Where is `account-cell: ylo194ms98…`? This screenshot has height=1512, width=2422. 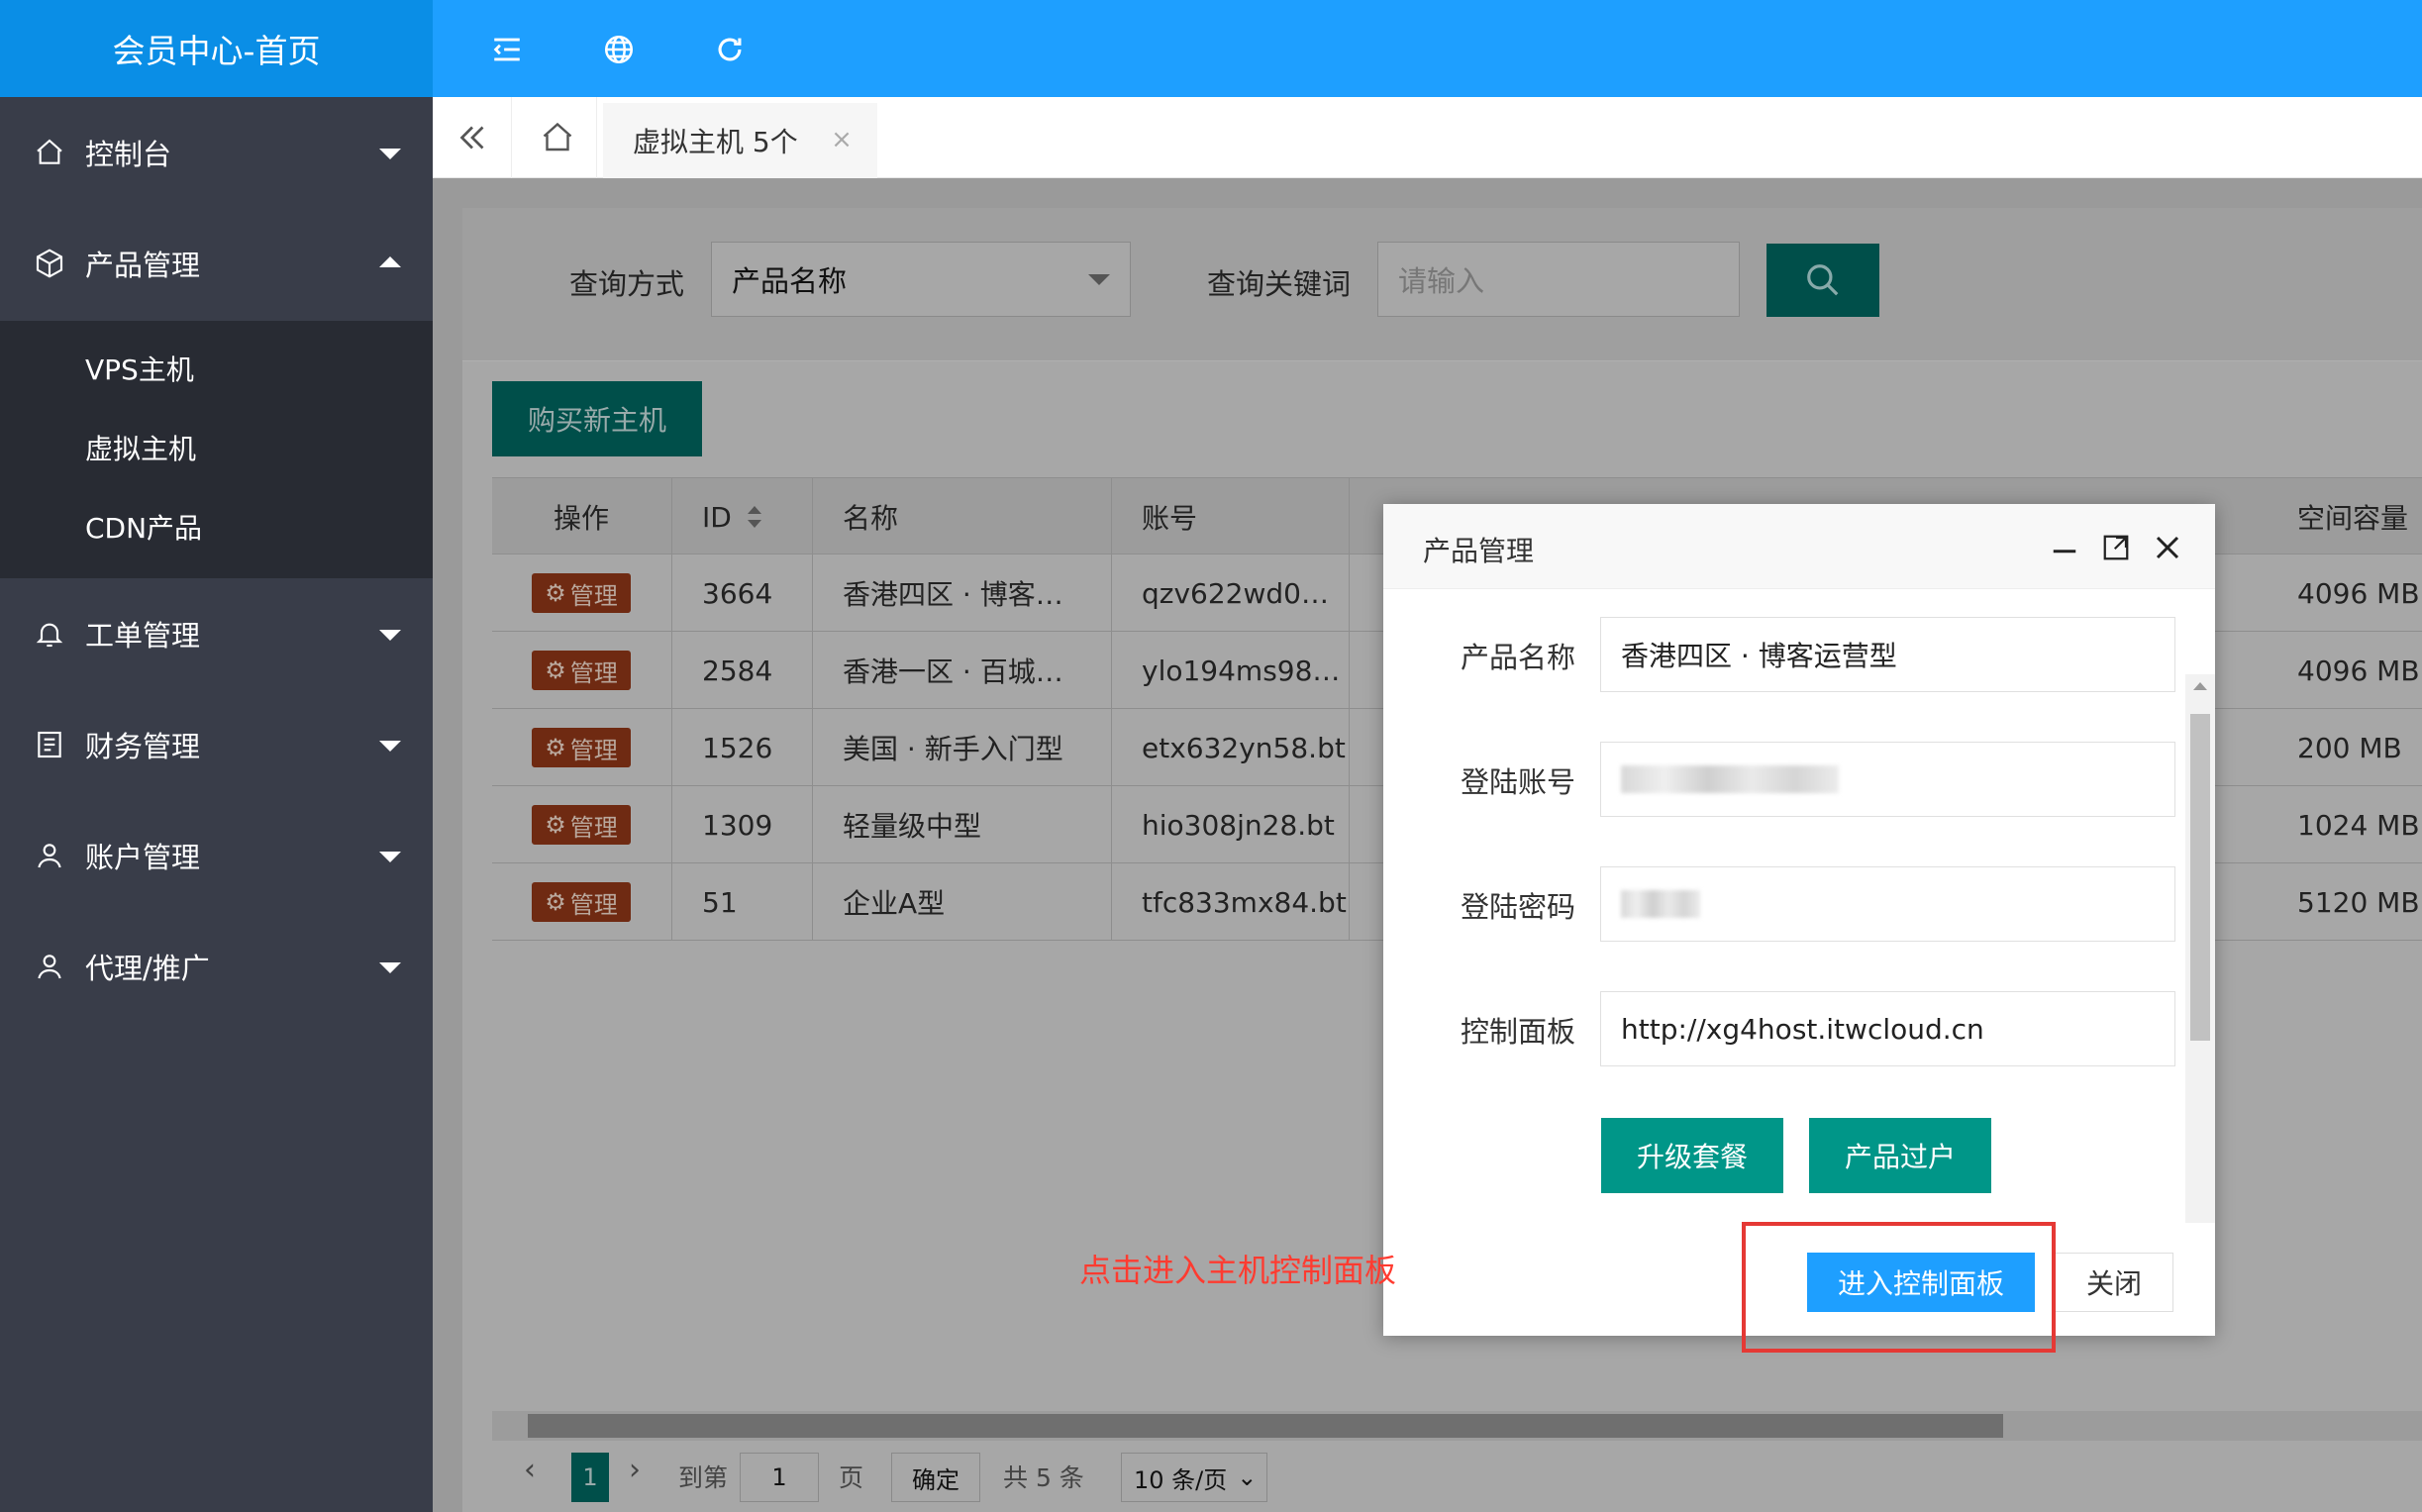
account-cell: ylo194ms98… is located at coordinates (1231, 670).